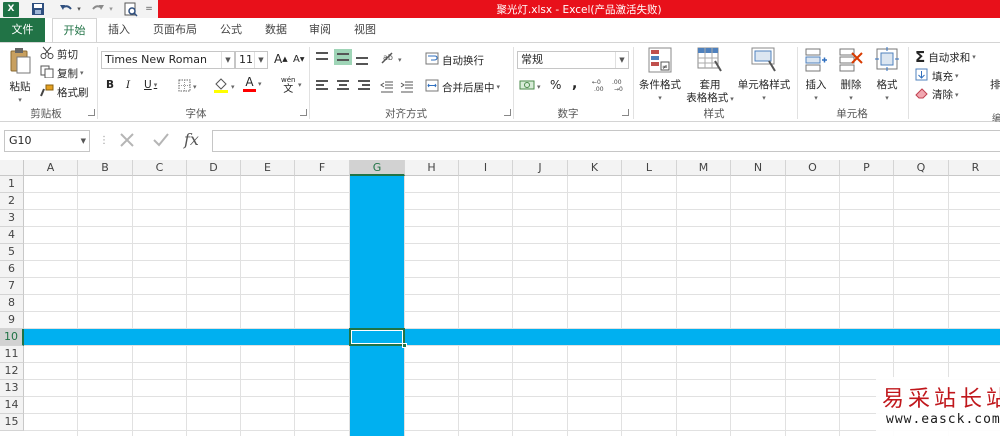  What do you see at coordinates (131, 9) in the screenshot?
I see `print-preview-icon` at bounding box center [131, 9].